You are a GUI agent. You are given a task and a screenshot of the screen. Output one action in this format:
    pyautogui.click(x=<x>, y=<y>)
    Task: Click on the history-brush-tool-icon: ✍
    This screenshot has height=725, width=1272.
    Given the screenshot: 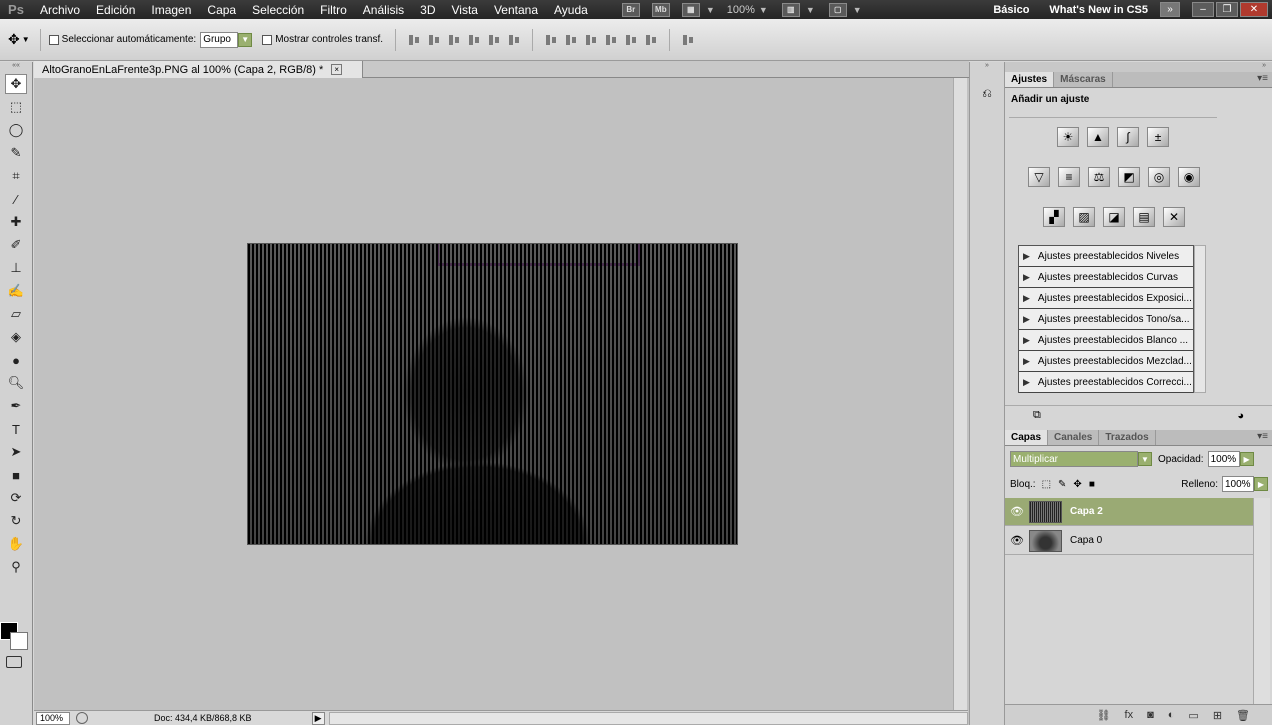 What is the action you would take?
    pyautogui.click(x=16, y=291)
    